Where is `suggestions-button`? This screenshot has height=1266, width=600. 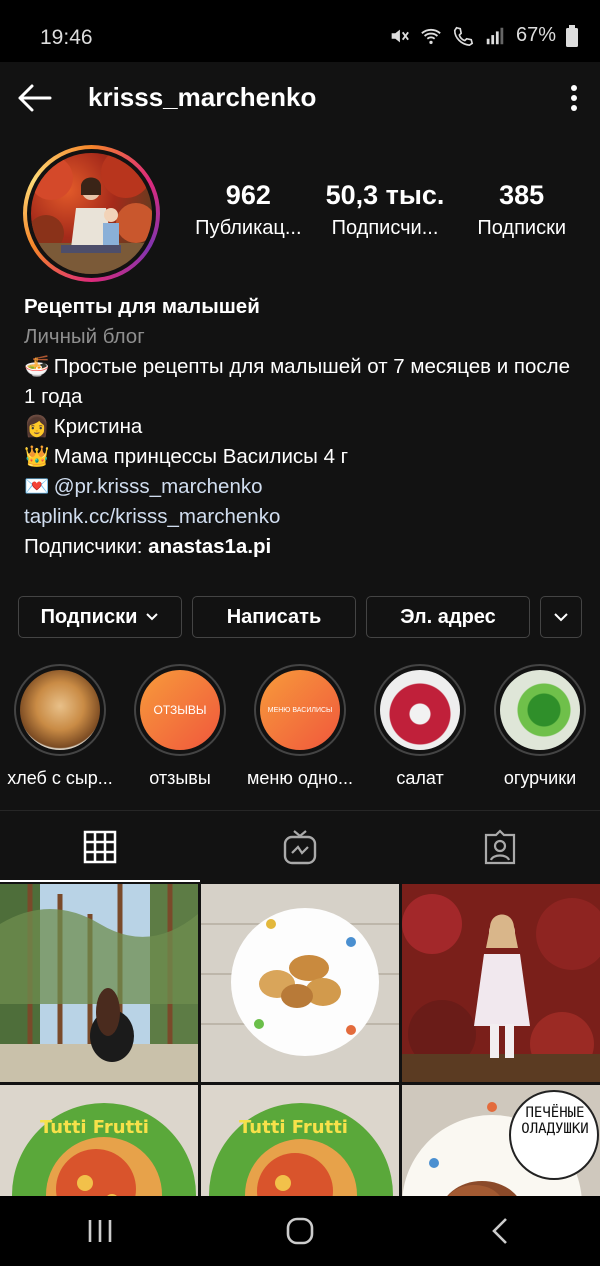
suggestions-button is located at coordinates (561, 617).